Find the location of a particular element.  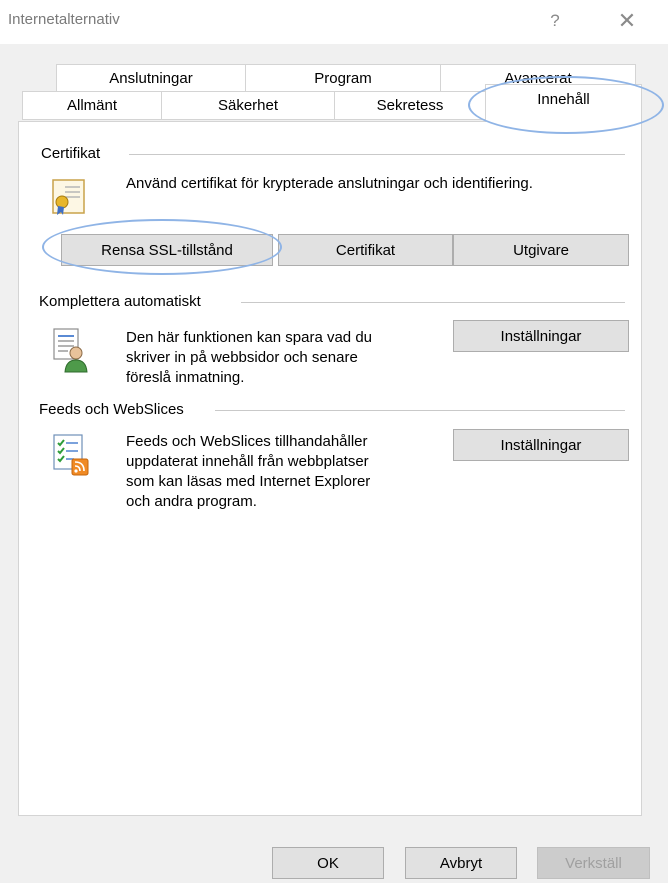

close-button: ✕ is located at coordinates (627, 21).